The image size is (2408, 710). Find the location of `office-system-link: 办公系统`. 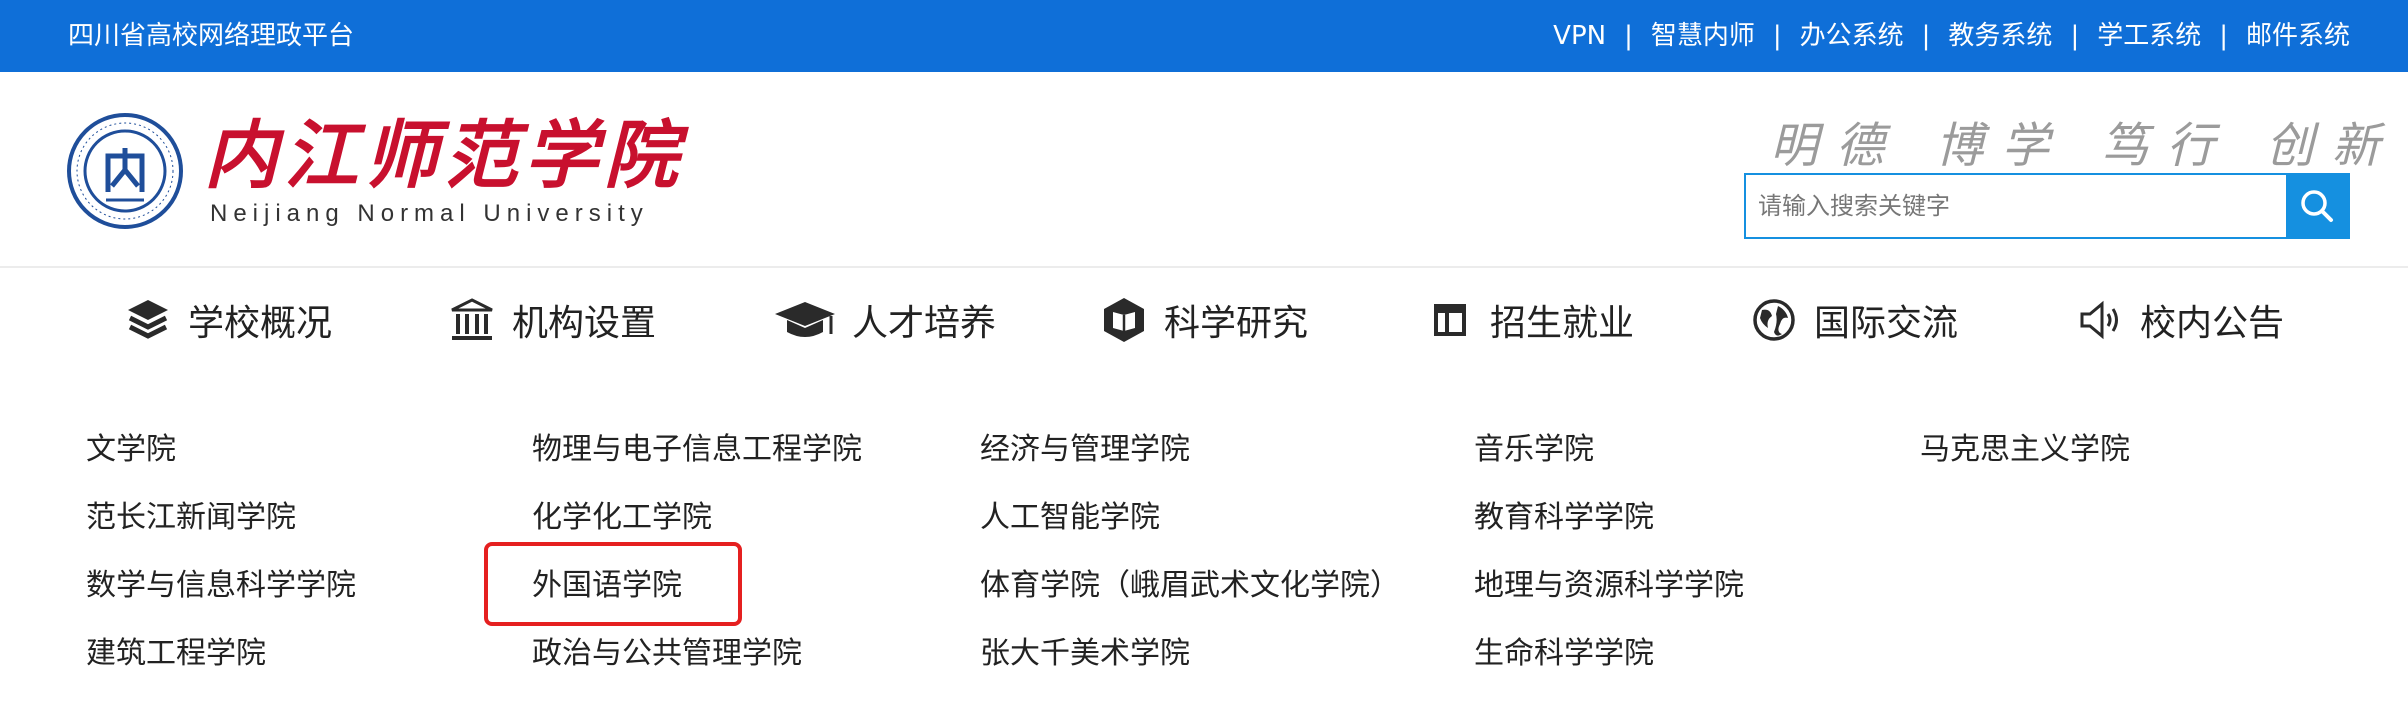

office-system-link: 办公系统 is located at coordinates (1852, 36).